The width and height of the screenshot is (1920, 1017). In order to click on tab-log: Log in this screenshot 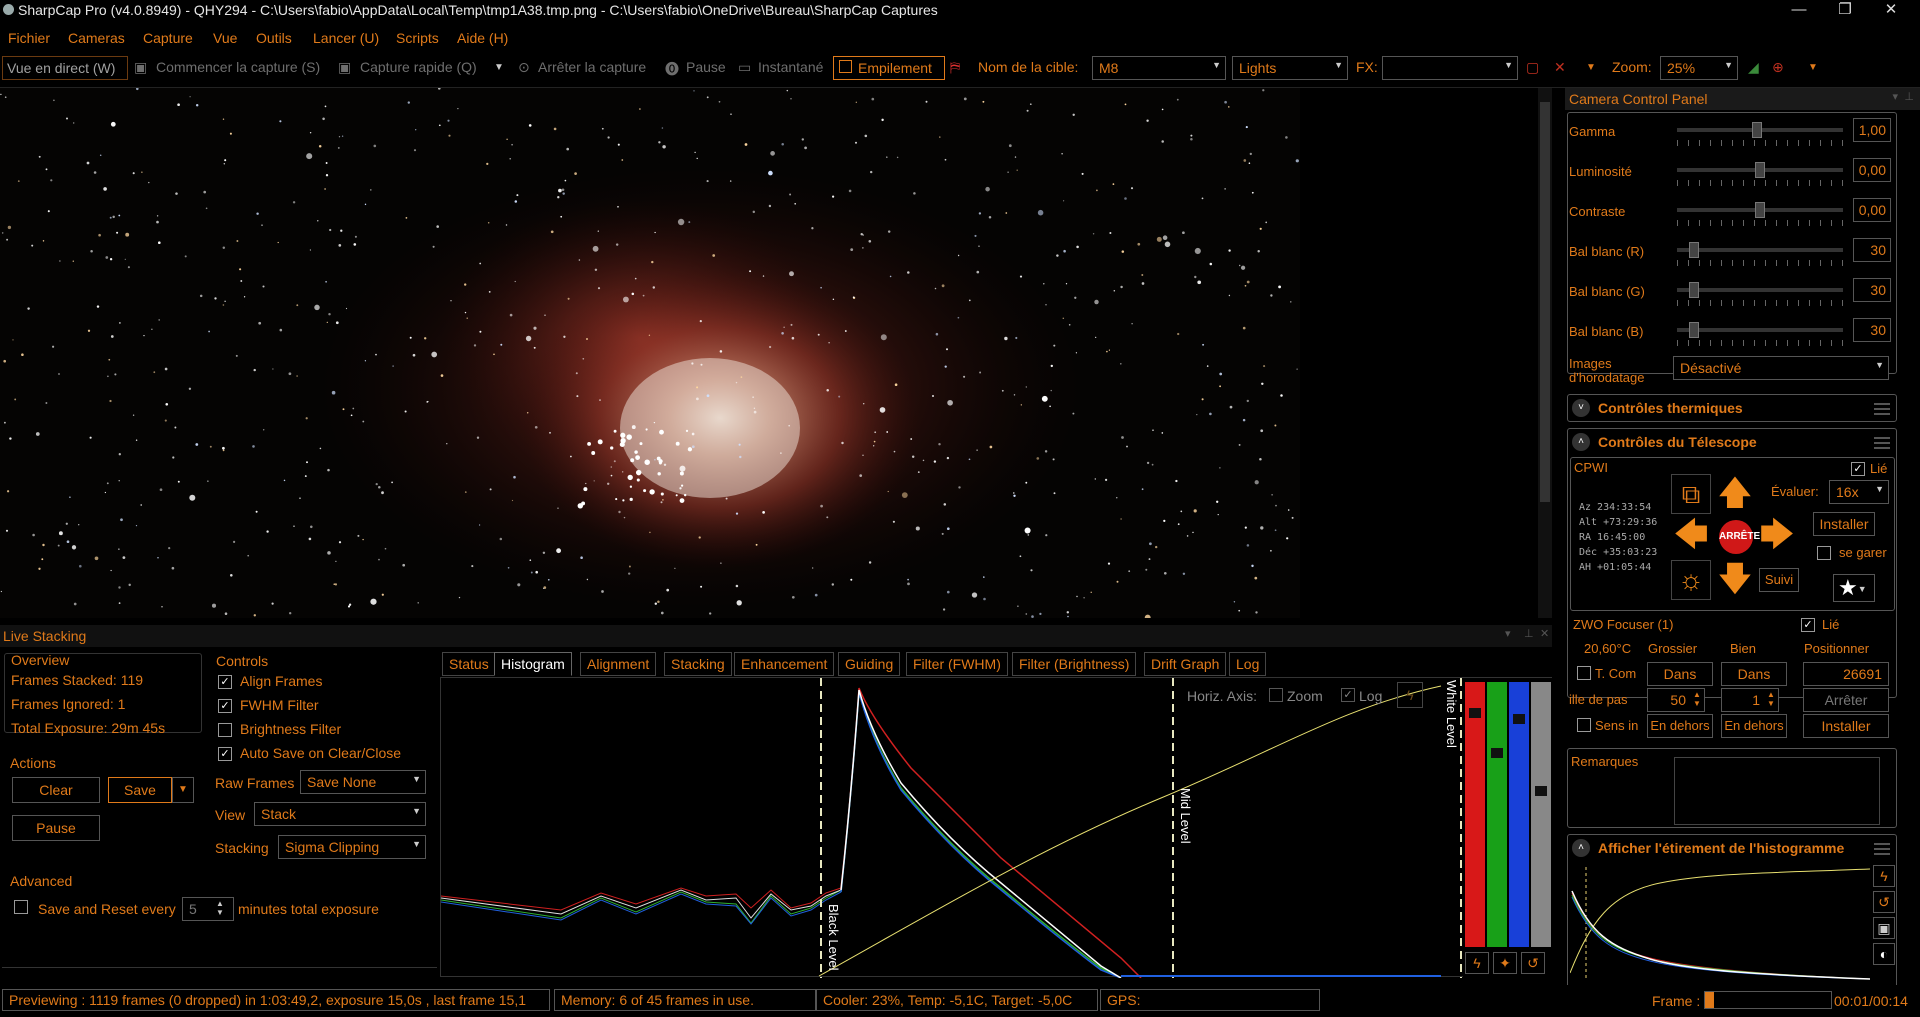, I will do `click(1248, 664)`.